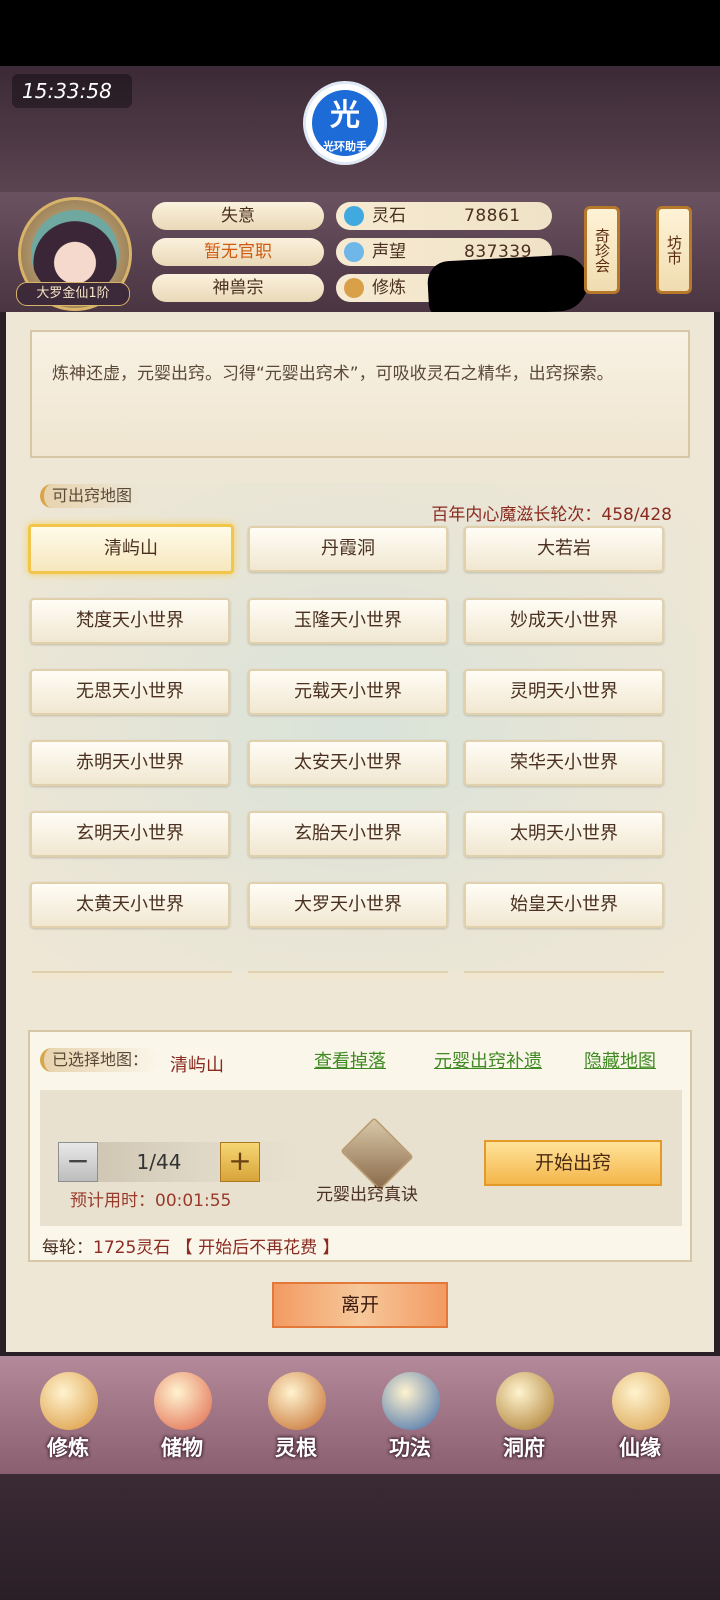 This screenshot has height=1600, width=720. I want to click on nav-label: 灵根, so click(296, 1448).